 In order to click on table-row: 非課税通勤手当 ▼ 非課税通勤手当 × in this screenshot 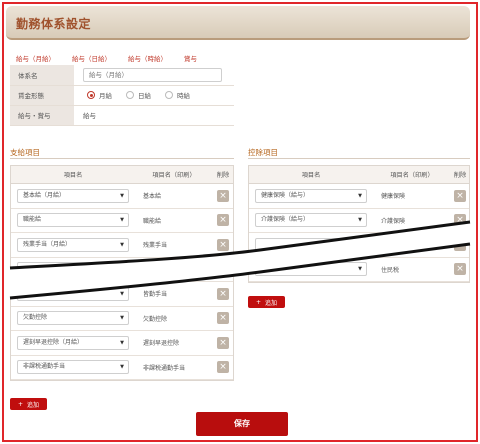, I will do `click(122, 368)`.